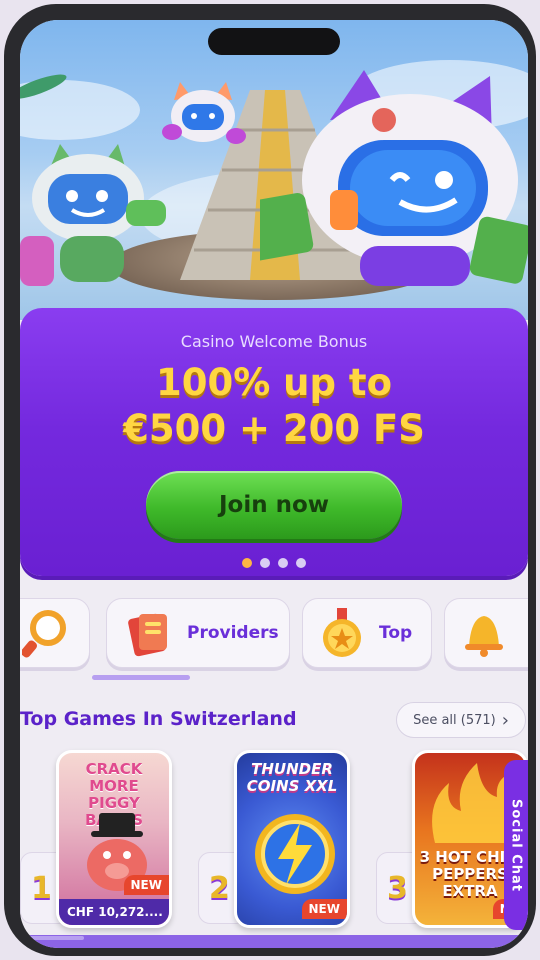  Describe the element at coordinates (204, 113) in the screenshot. I see `robot-mascot-small-icon` at that location.